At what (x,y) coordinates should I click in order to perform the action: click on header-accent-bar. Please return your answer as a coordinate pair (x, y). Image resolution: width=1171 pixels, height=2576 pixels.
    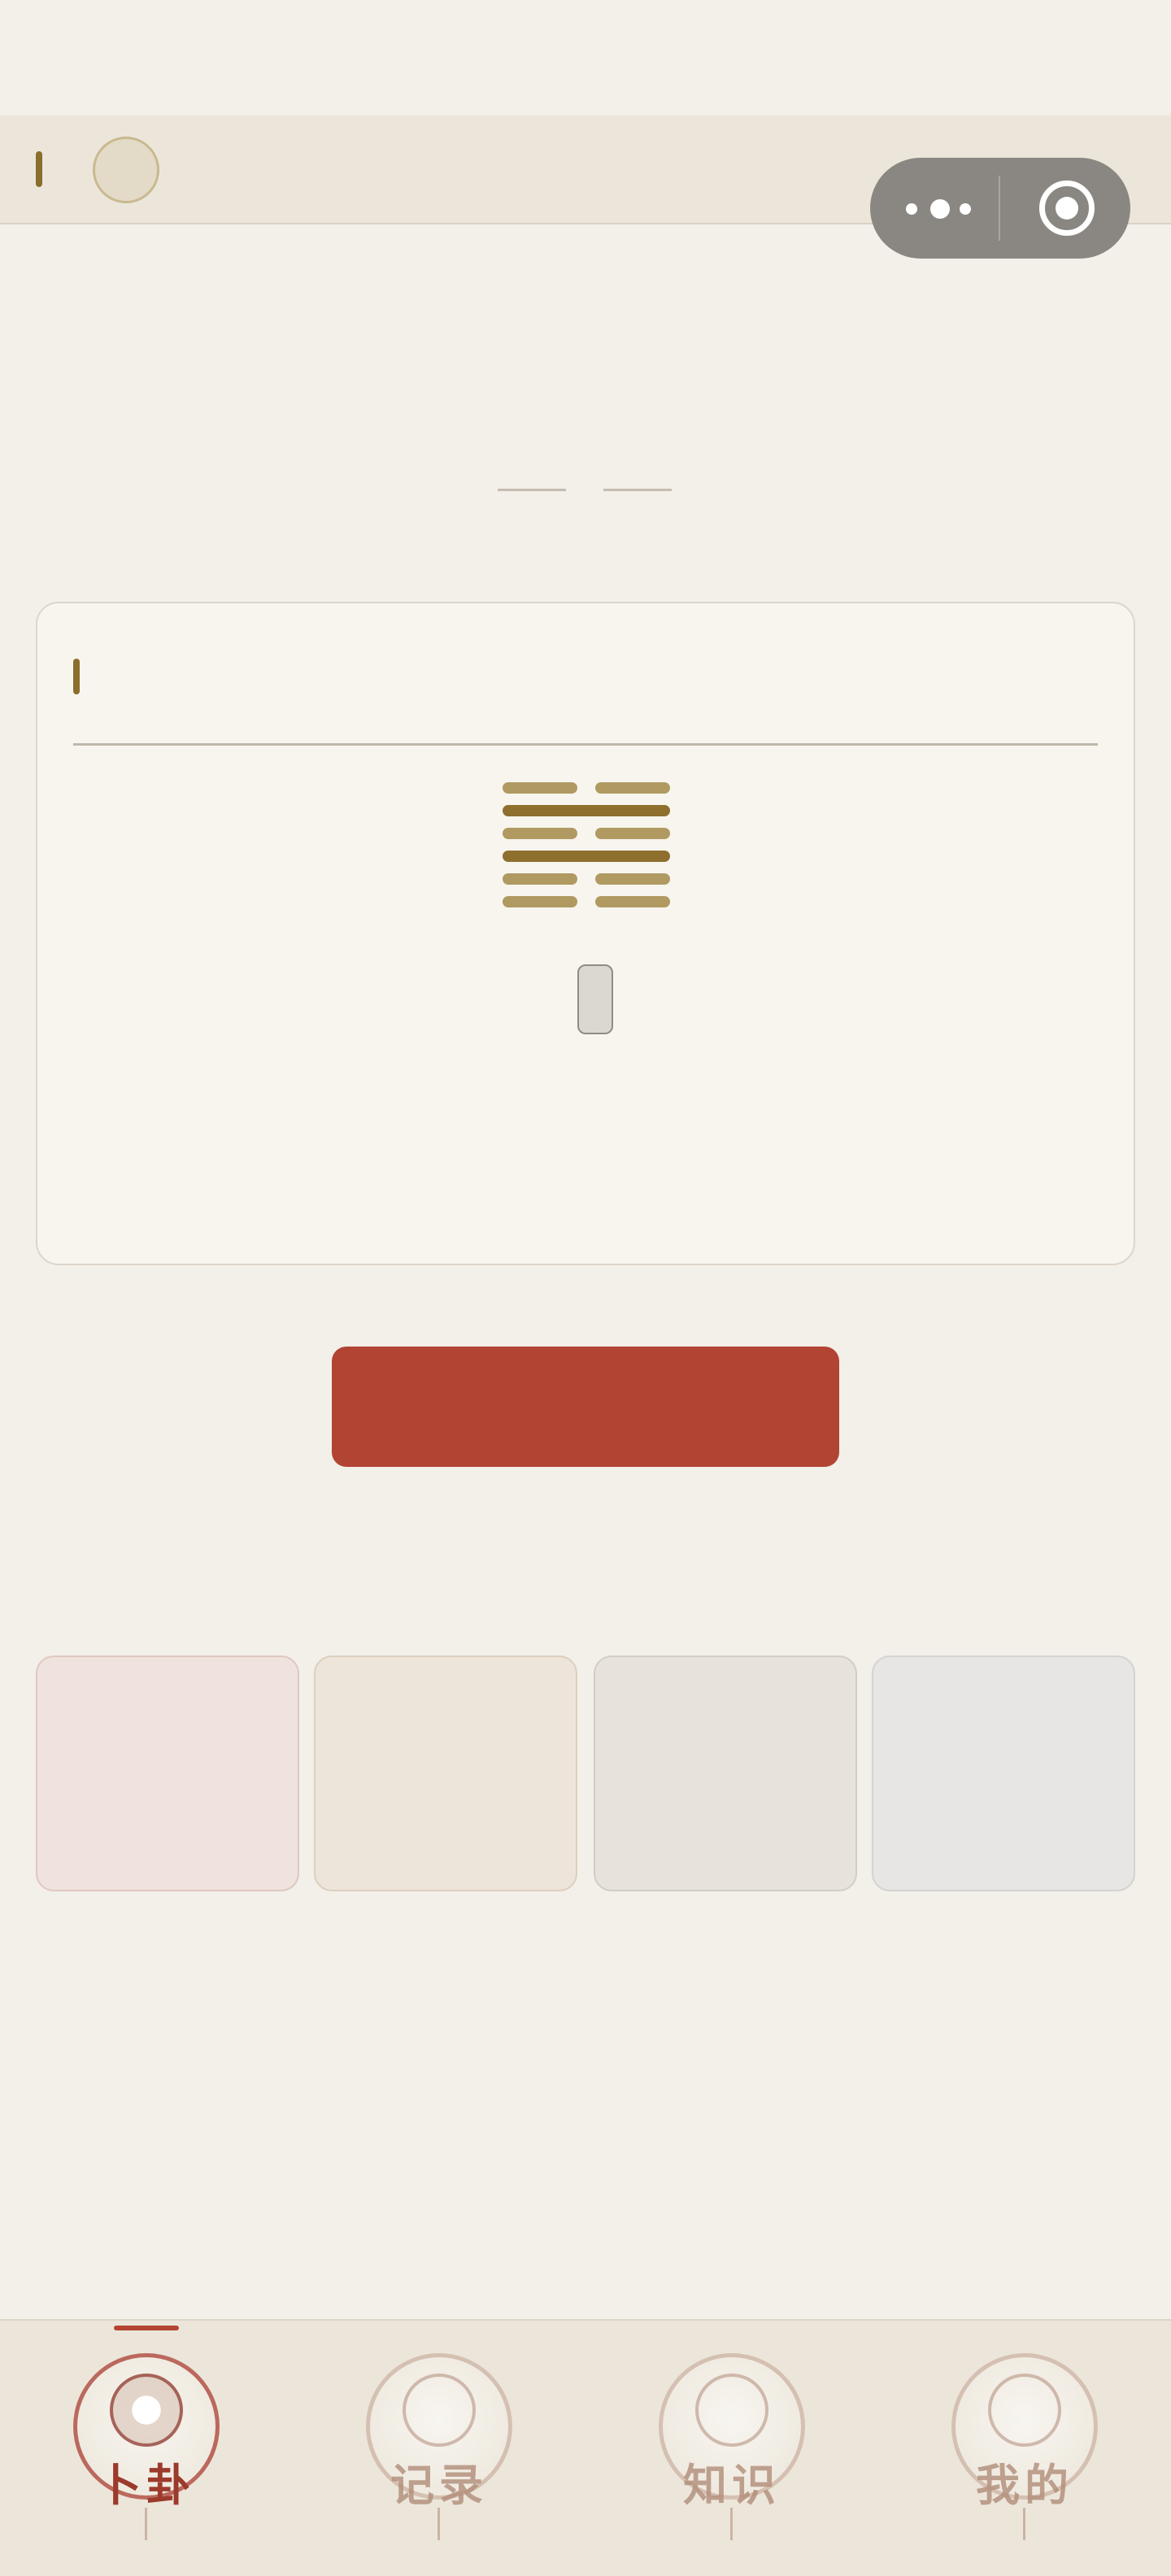
    Looking at the image, I should click on (39, 169).